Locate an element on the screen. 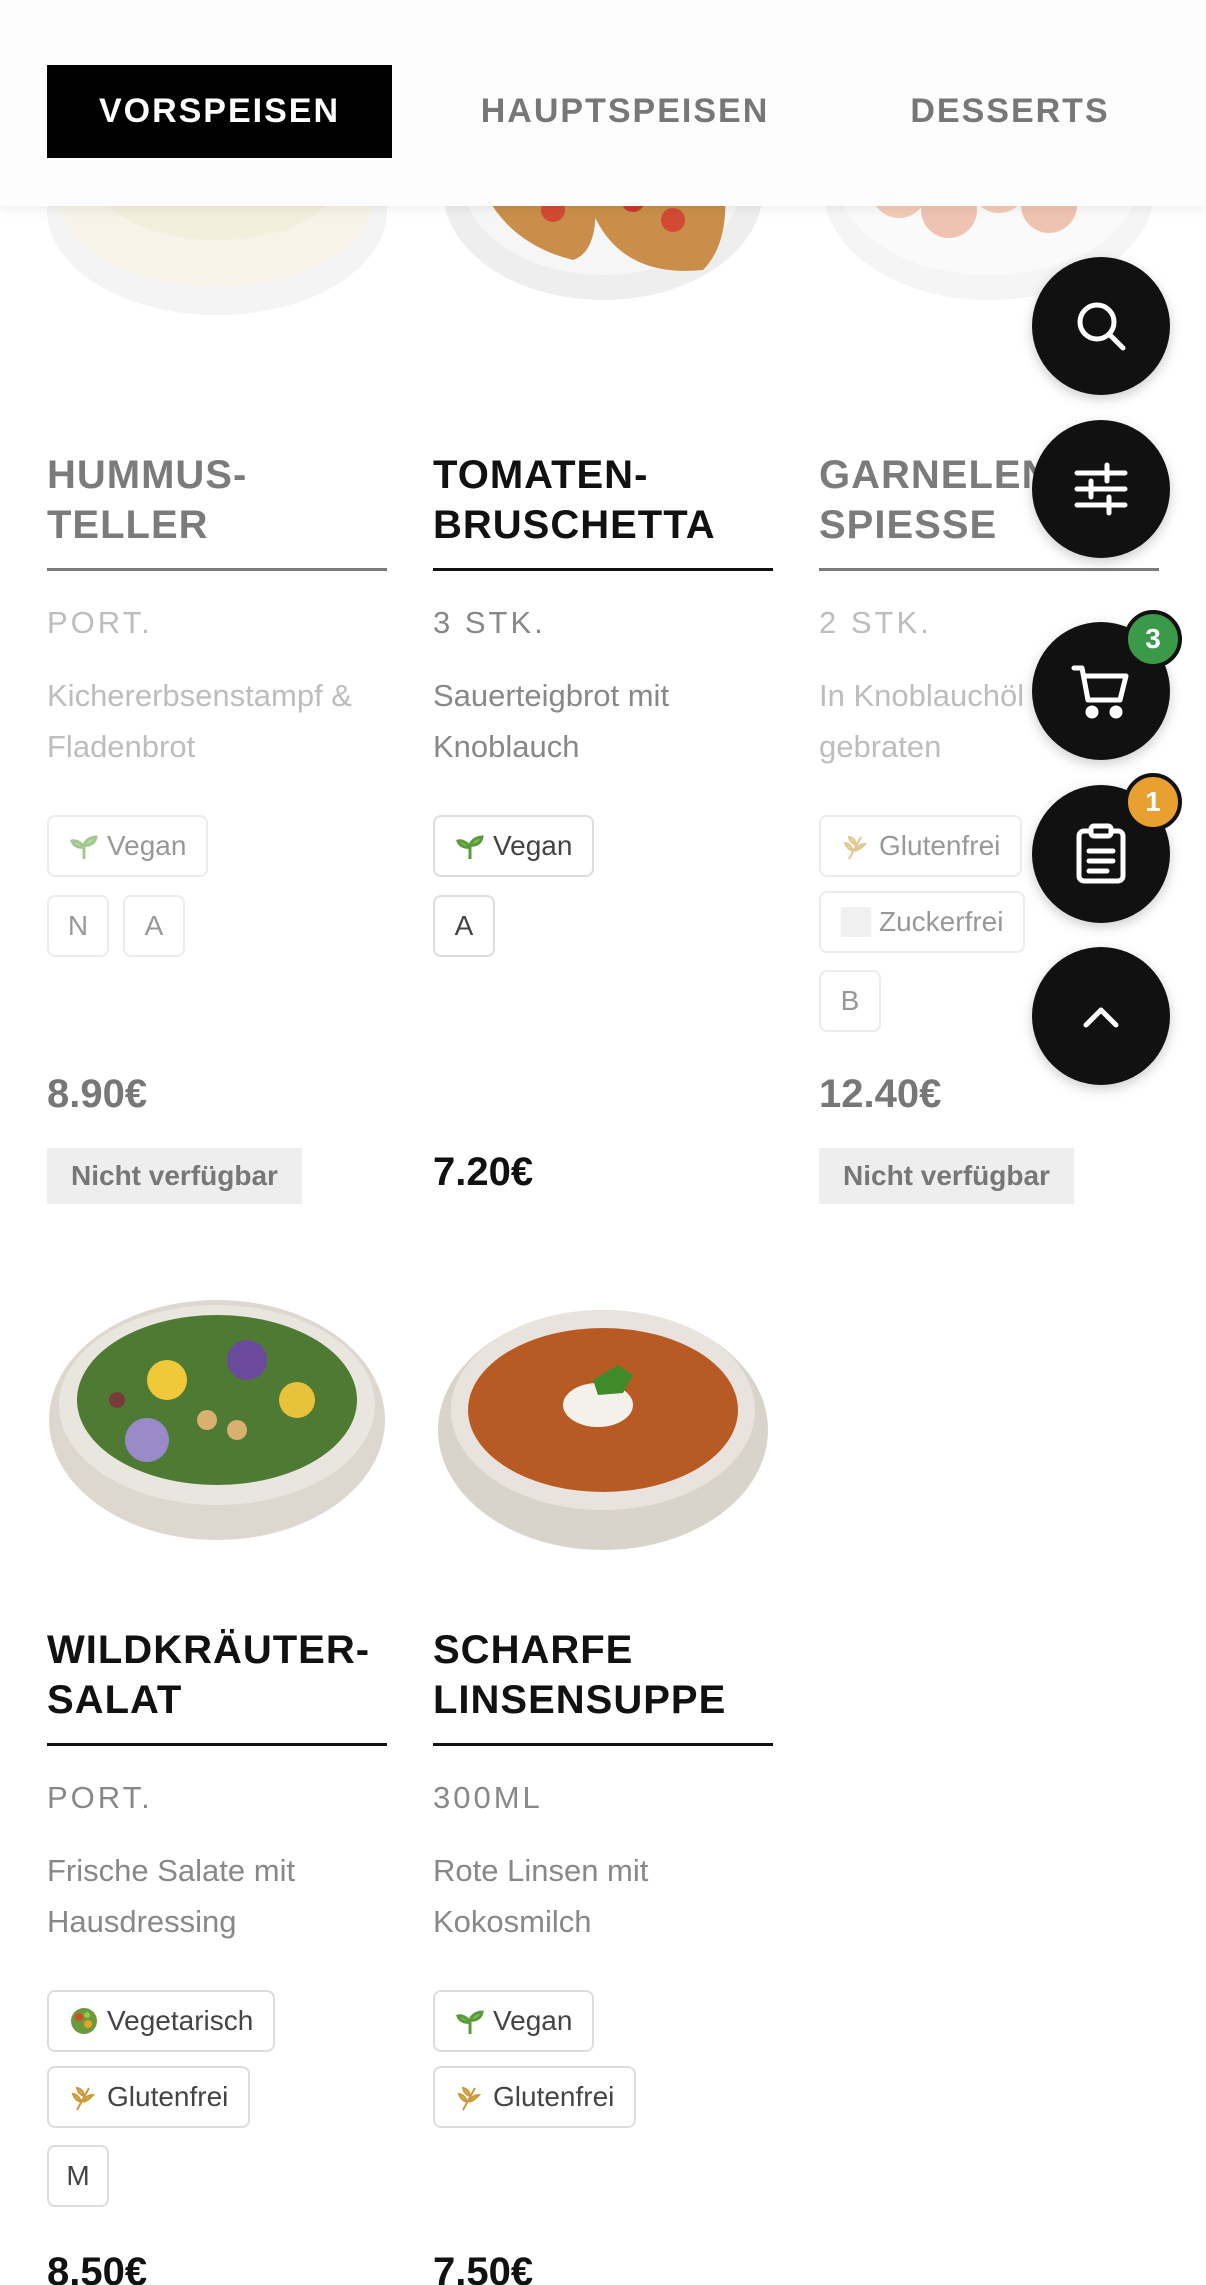 The height and width of the screenshot is (2285, 1206). cart-icon is located at coordinates (1100, 692).